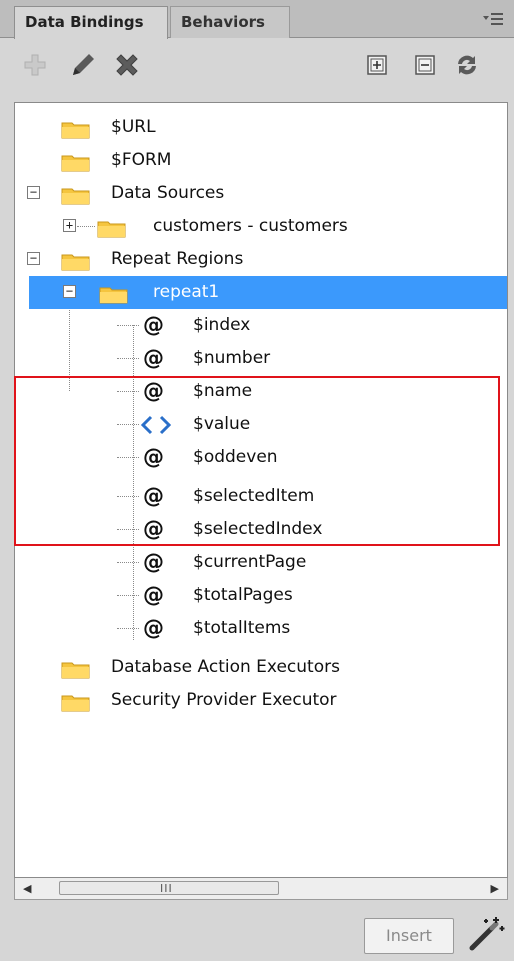 The width and height of the screenshot is (514, 961). What do you see at coordinates (467, 65) in the screenshot?
I see `refresh-icon` at bounding box center [467, 65].